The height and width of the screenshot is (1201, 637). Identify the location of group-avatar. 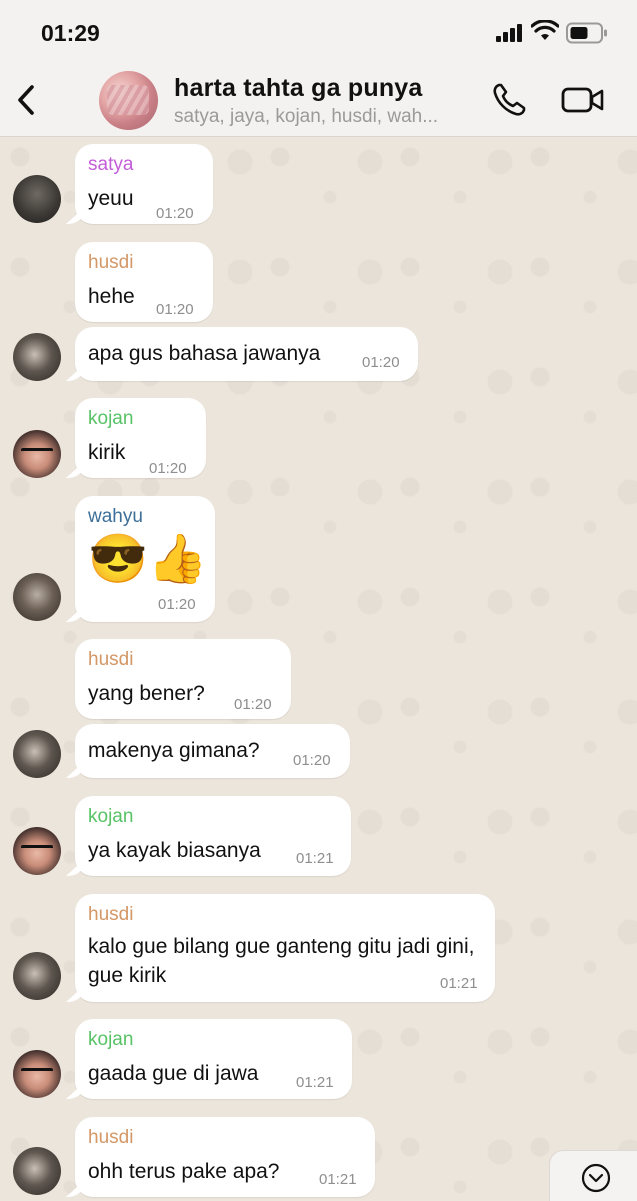
(128, 100).